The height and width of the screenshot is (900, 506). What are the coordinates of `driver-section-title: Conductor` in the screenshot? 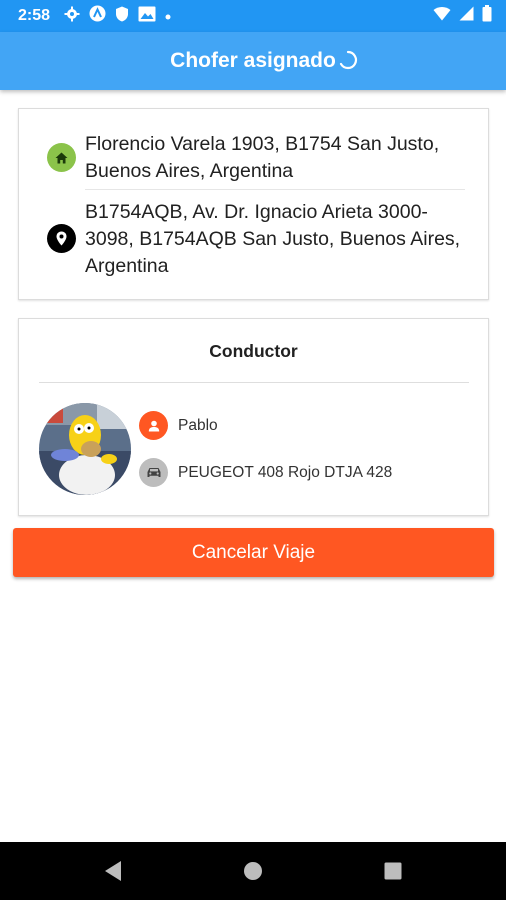 It's located at (253, 351).